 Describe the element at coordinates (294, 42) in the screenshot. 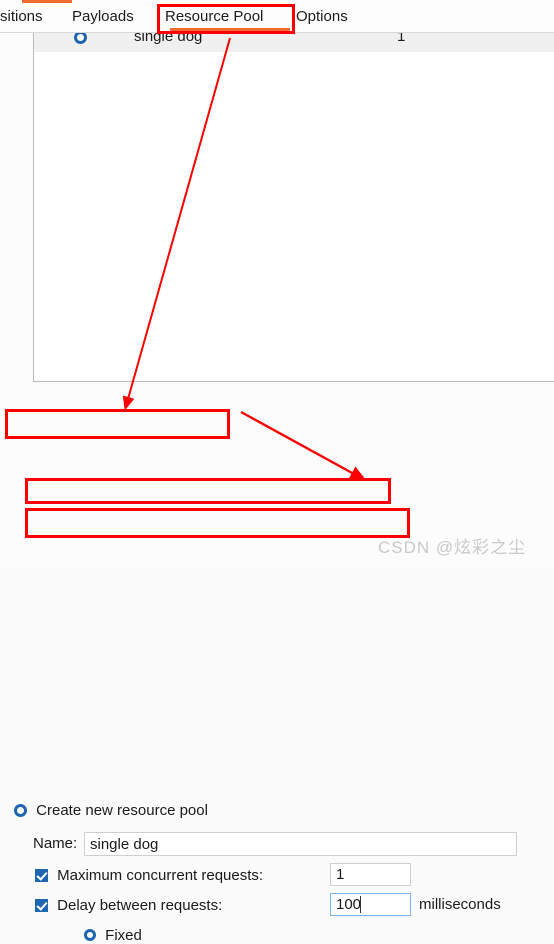

I see `table-row: single dog 1` at that location.